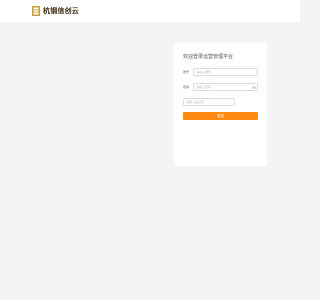 The image size is (320, 300). I want to click on card-title: 欢迎登录运营管理平台, so click(208, 57).